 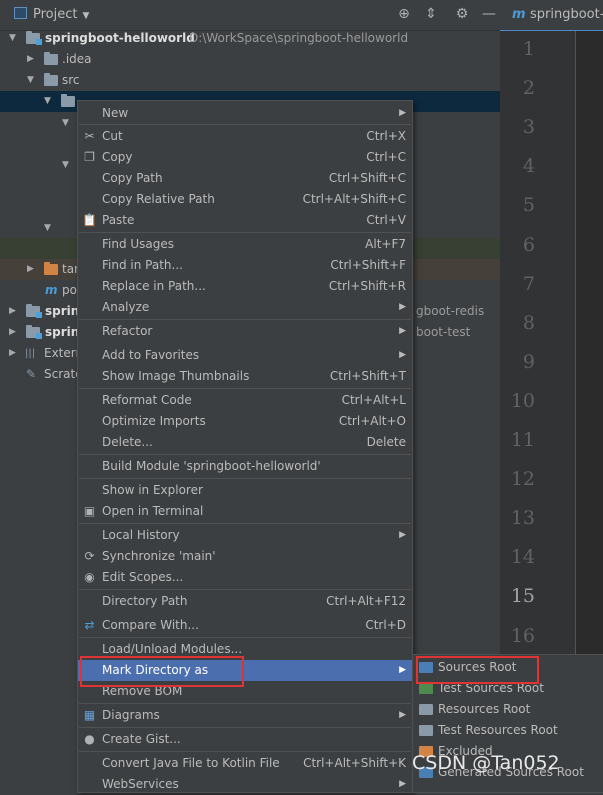 What do you see at coordinates (89, 715) in the screenshot?
I see `diagram-icon: ▦` at bounding box center [89, 715].